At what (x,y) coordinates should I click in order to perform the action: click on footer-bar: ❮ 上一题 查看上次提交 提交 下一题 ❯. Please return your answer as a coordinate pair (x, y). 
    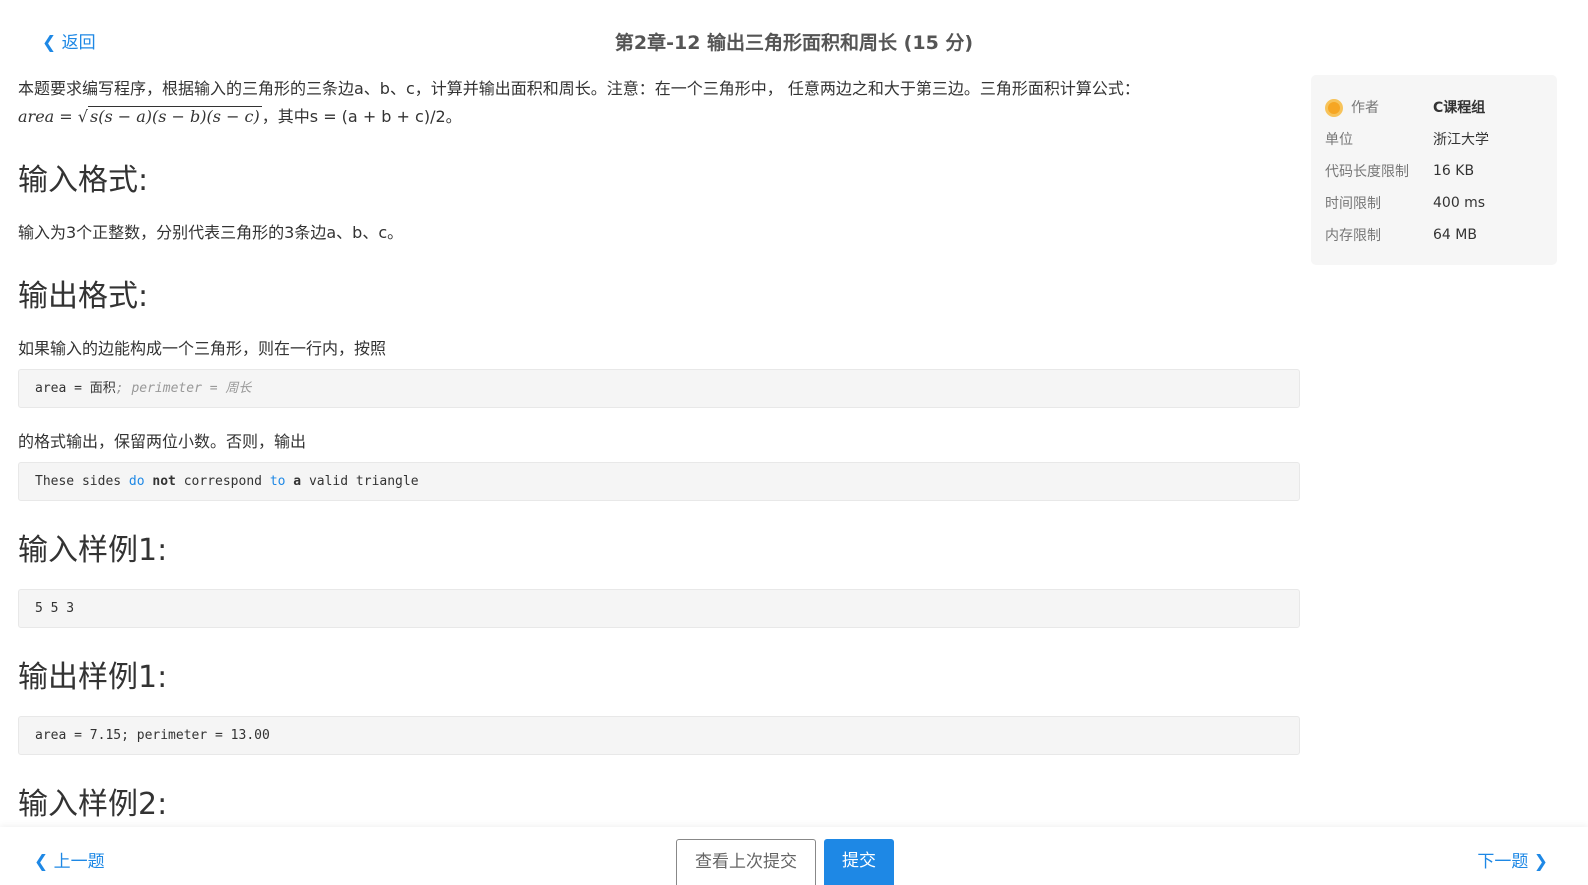
    Looking at the image, I should click on (794, 856).